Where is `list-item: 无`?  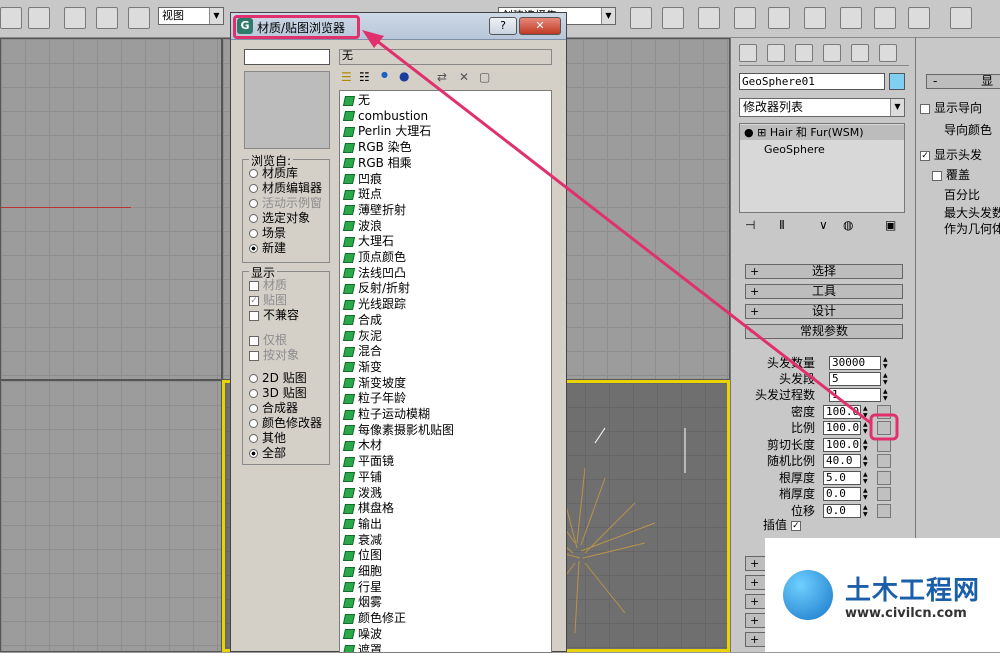
list-item: 无 is located at coordinates (357, 100).